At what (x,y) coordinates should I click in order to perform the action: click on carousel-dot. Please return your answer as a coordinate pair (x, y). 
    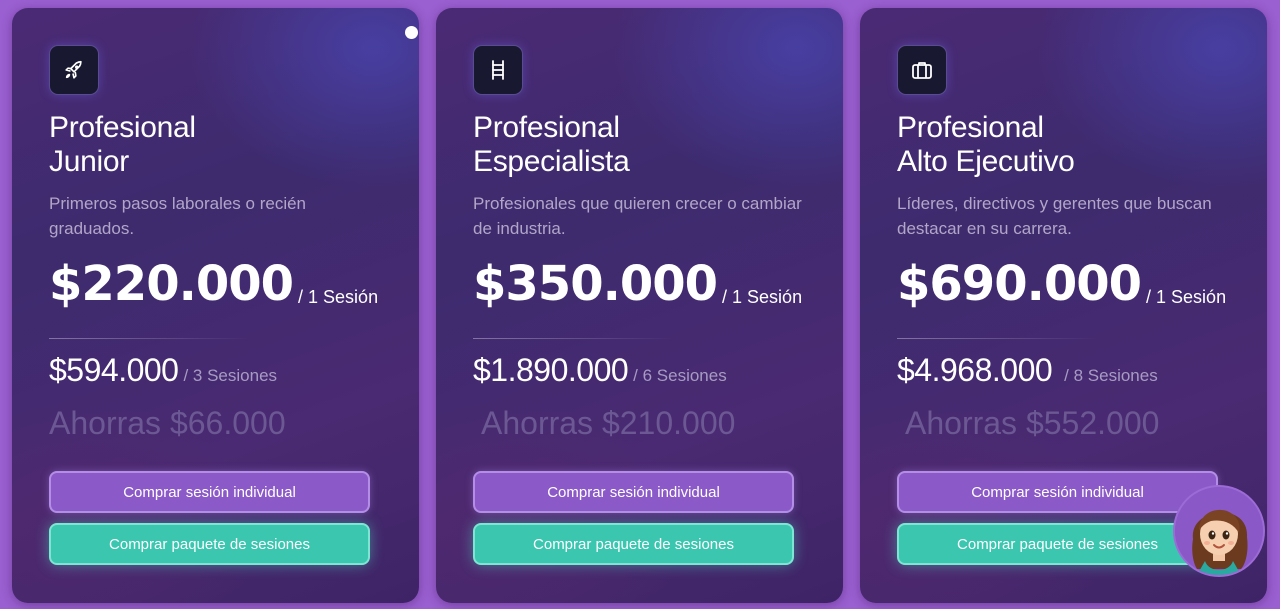
    Looking at the image, I should click on (411, 32).